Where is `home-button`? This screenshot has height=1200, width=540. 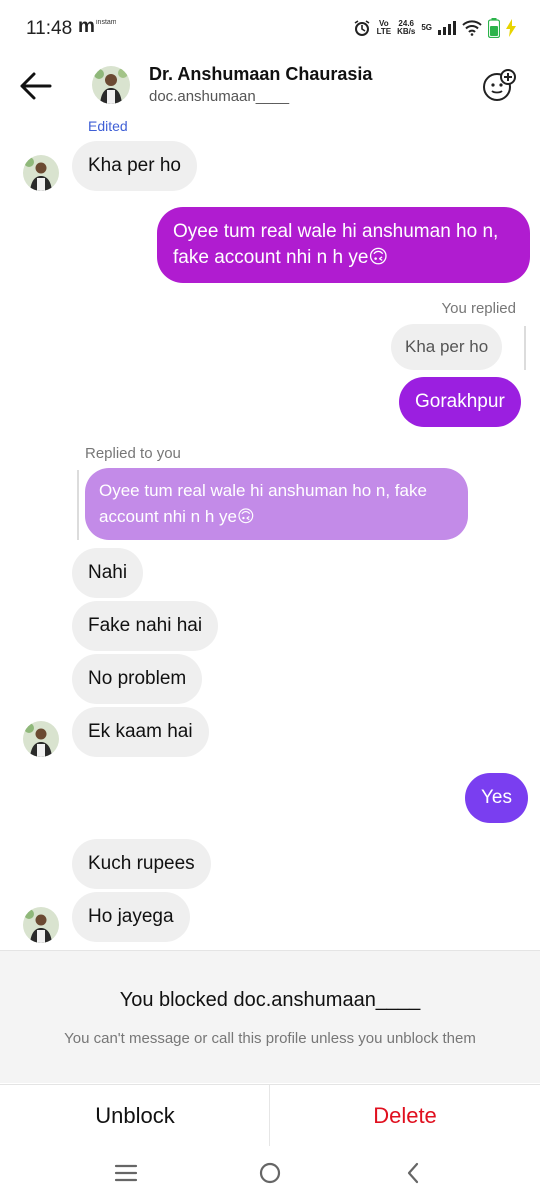
home-button is located at coordinates (270, 1173).